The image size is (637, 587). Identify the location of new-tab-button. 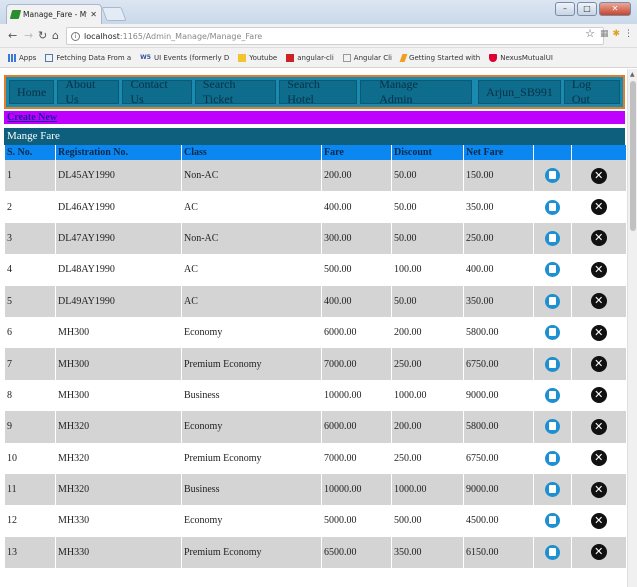
(114, 14).